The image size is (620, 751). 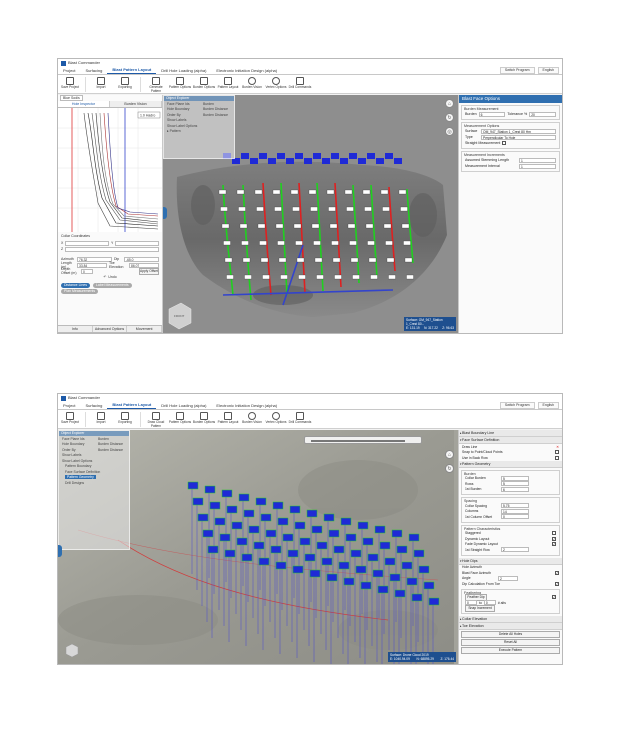 What do you see at coordinates (252, 83) in the screenshot?
I see `burden-vision-button: Burden Vision` at bounding box center [252, 83].